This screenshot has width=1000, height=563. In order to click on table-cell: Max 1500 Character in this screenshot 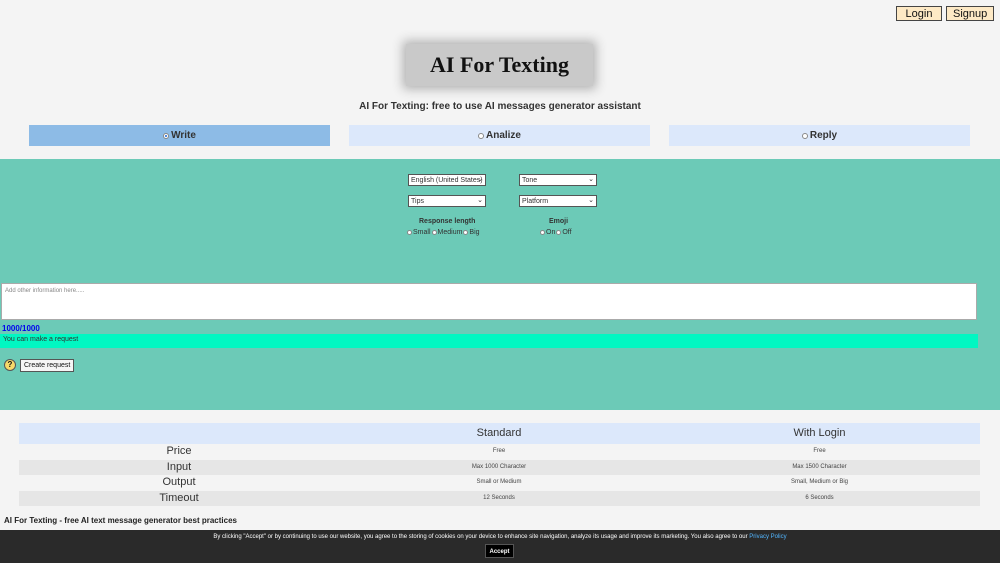, I will do `click(819, 466)`.